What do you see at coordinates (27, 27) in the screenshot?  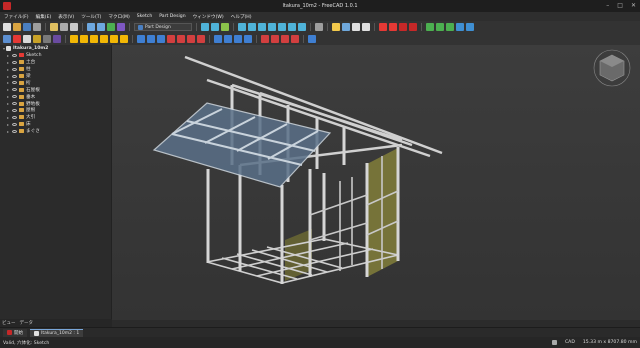 I see `save-icon` at bounding box center [27, 27].